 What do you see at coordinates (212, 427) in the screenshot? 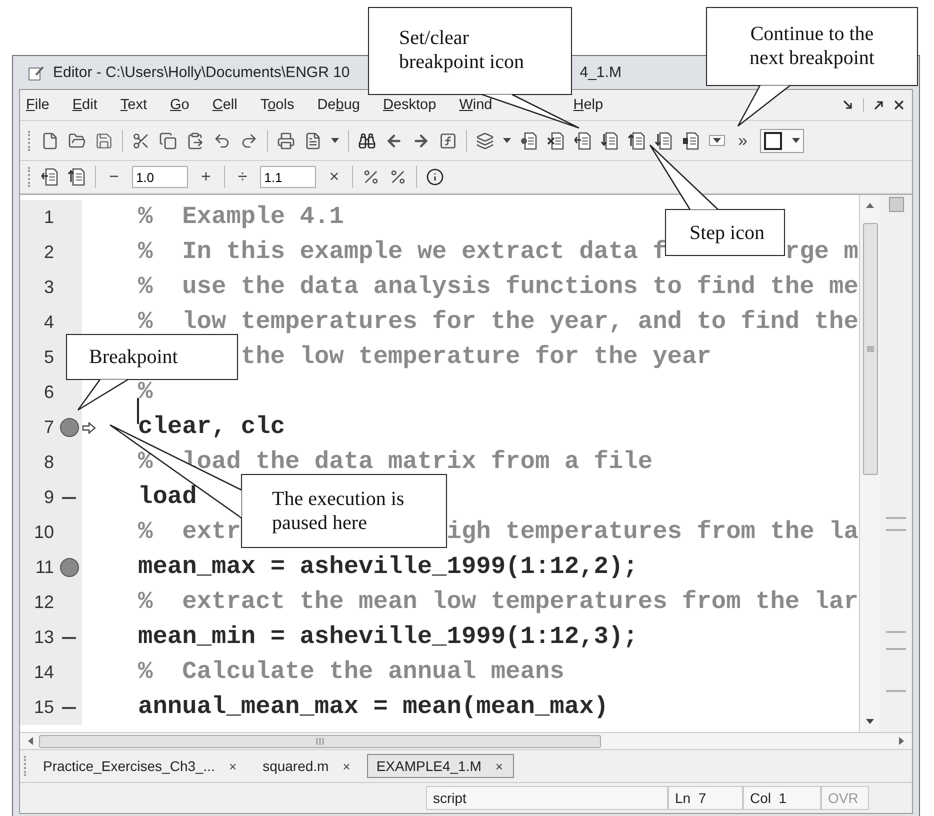
I see `code-text: clear, clc` at bounding box center [212, 427].